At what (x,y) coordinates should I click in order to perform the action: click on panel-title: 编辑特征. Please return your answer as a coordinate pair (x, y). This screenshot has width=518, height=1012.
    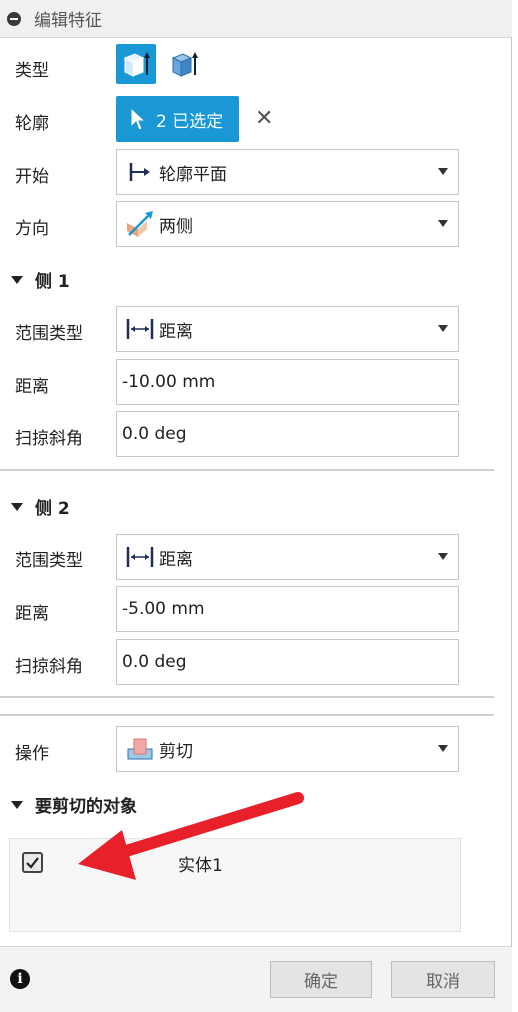
    Looking at the image, I should click on (68, 21).